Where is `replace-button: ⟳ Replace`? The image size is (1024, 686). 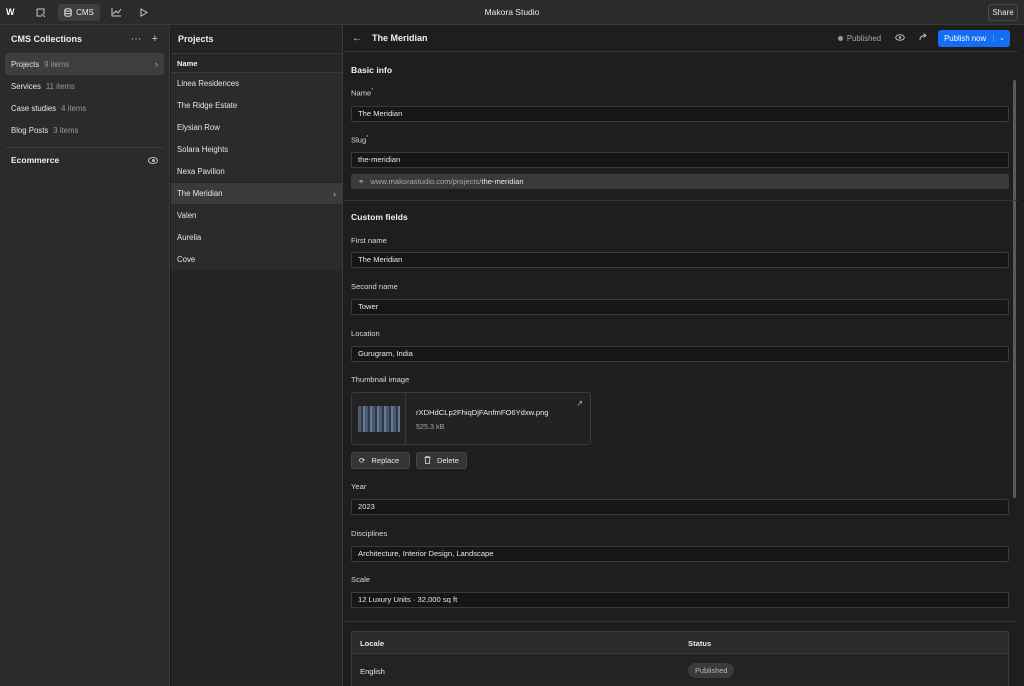 replace-button: ⟳ Replace is located at coordinates (380, 460).